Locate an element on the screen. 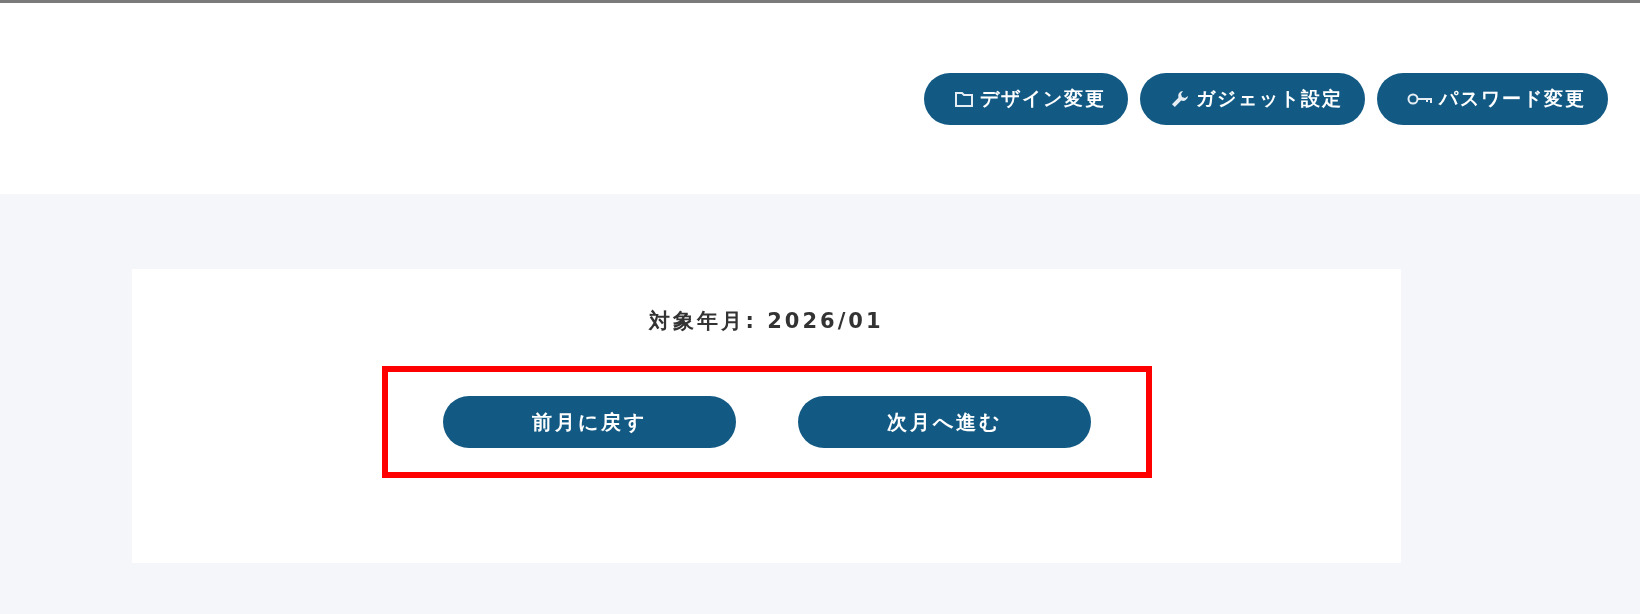 This screenshot has width=1640, height=614. header-button: パスワード変更 is located at coordinates (1492, 99).